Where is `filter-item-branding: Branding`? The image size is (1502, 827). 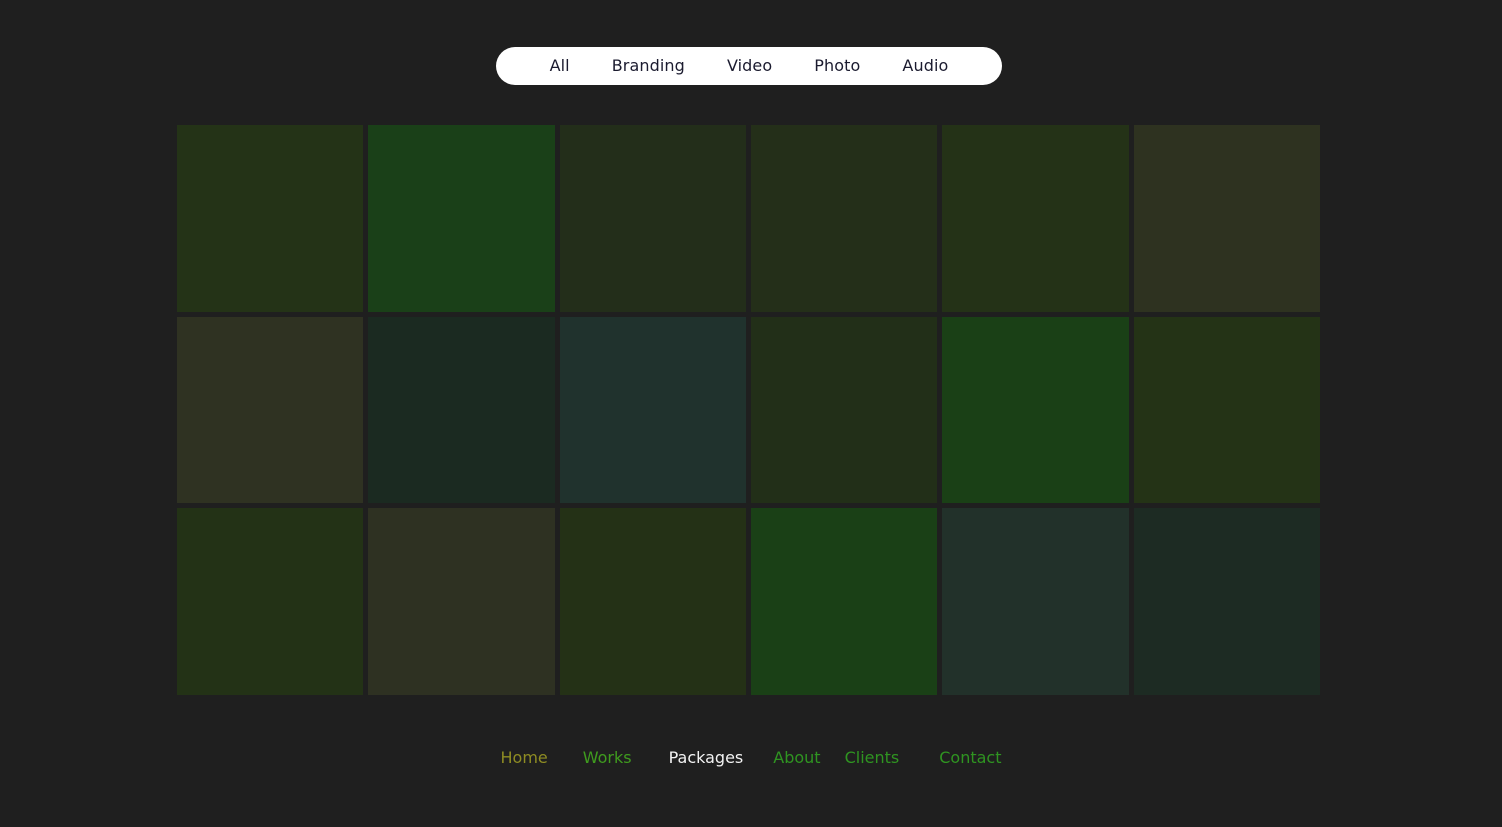 filter-item-branding: Branding is located at coordinates (648, 66).